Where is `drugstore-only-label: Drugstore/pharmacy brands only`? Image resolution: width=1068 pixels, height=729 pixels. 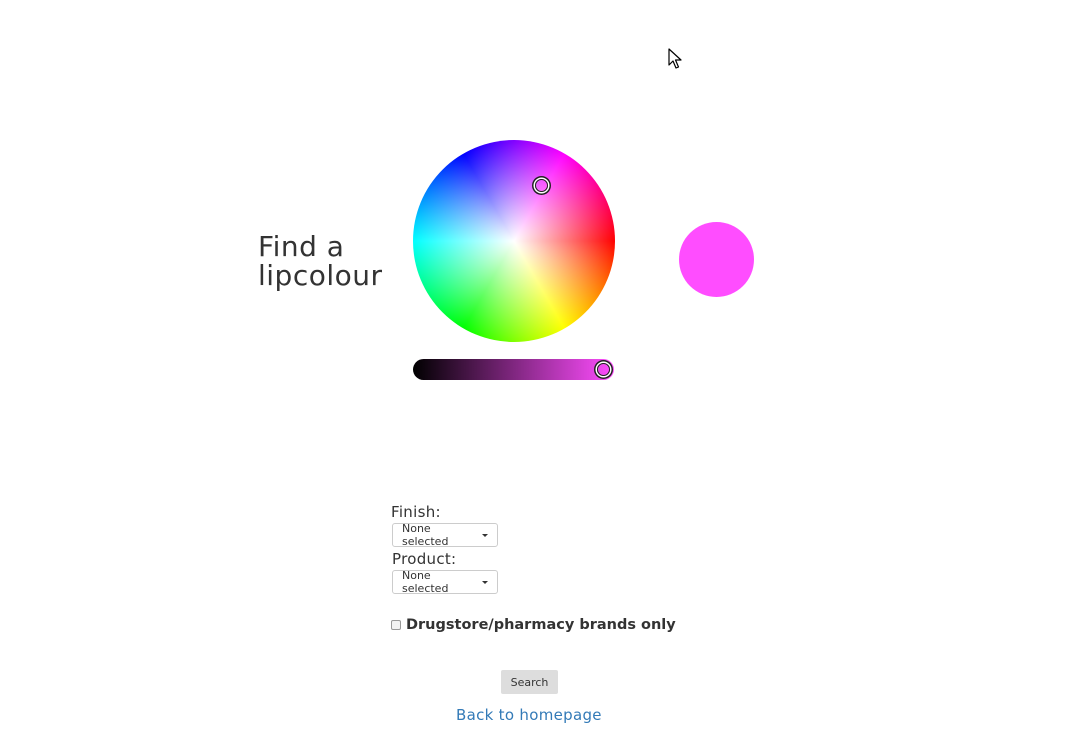 drugstore-only-label: Drugstore/pharmacy brands only is located at coordinates (541, 625).